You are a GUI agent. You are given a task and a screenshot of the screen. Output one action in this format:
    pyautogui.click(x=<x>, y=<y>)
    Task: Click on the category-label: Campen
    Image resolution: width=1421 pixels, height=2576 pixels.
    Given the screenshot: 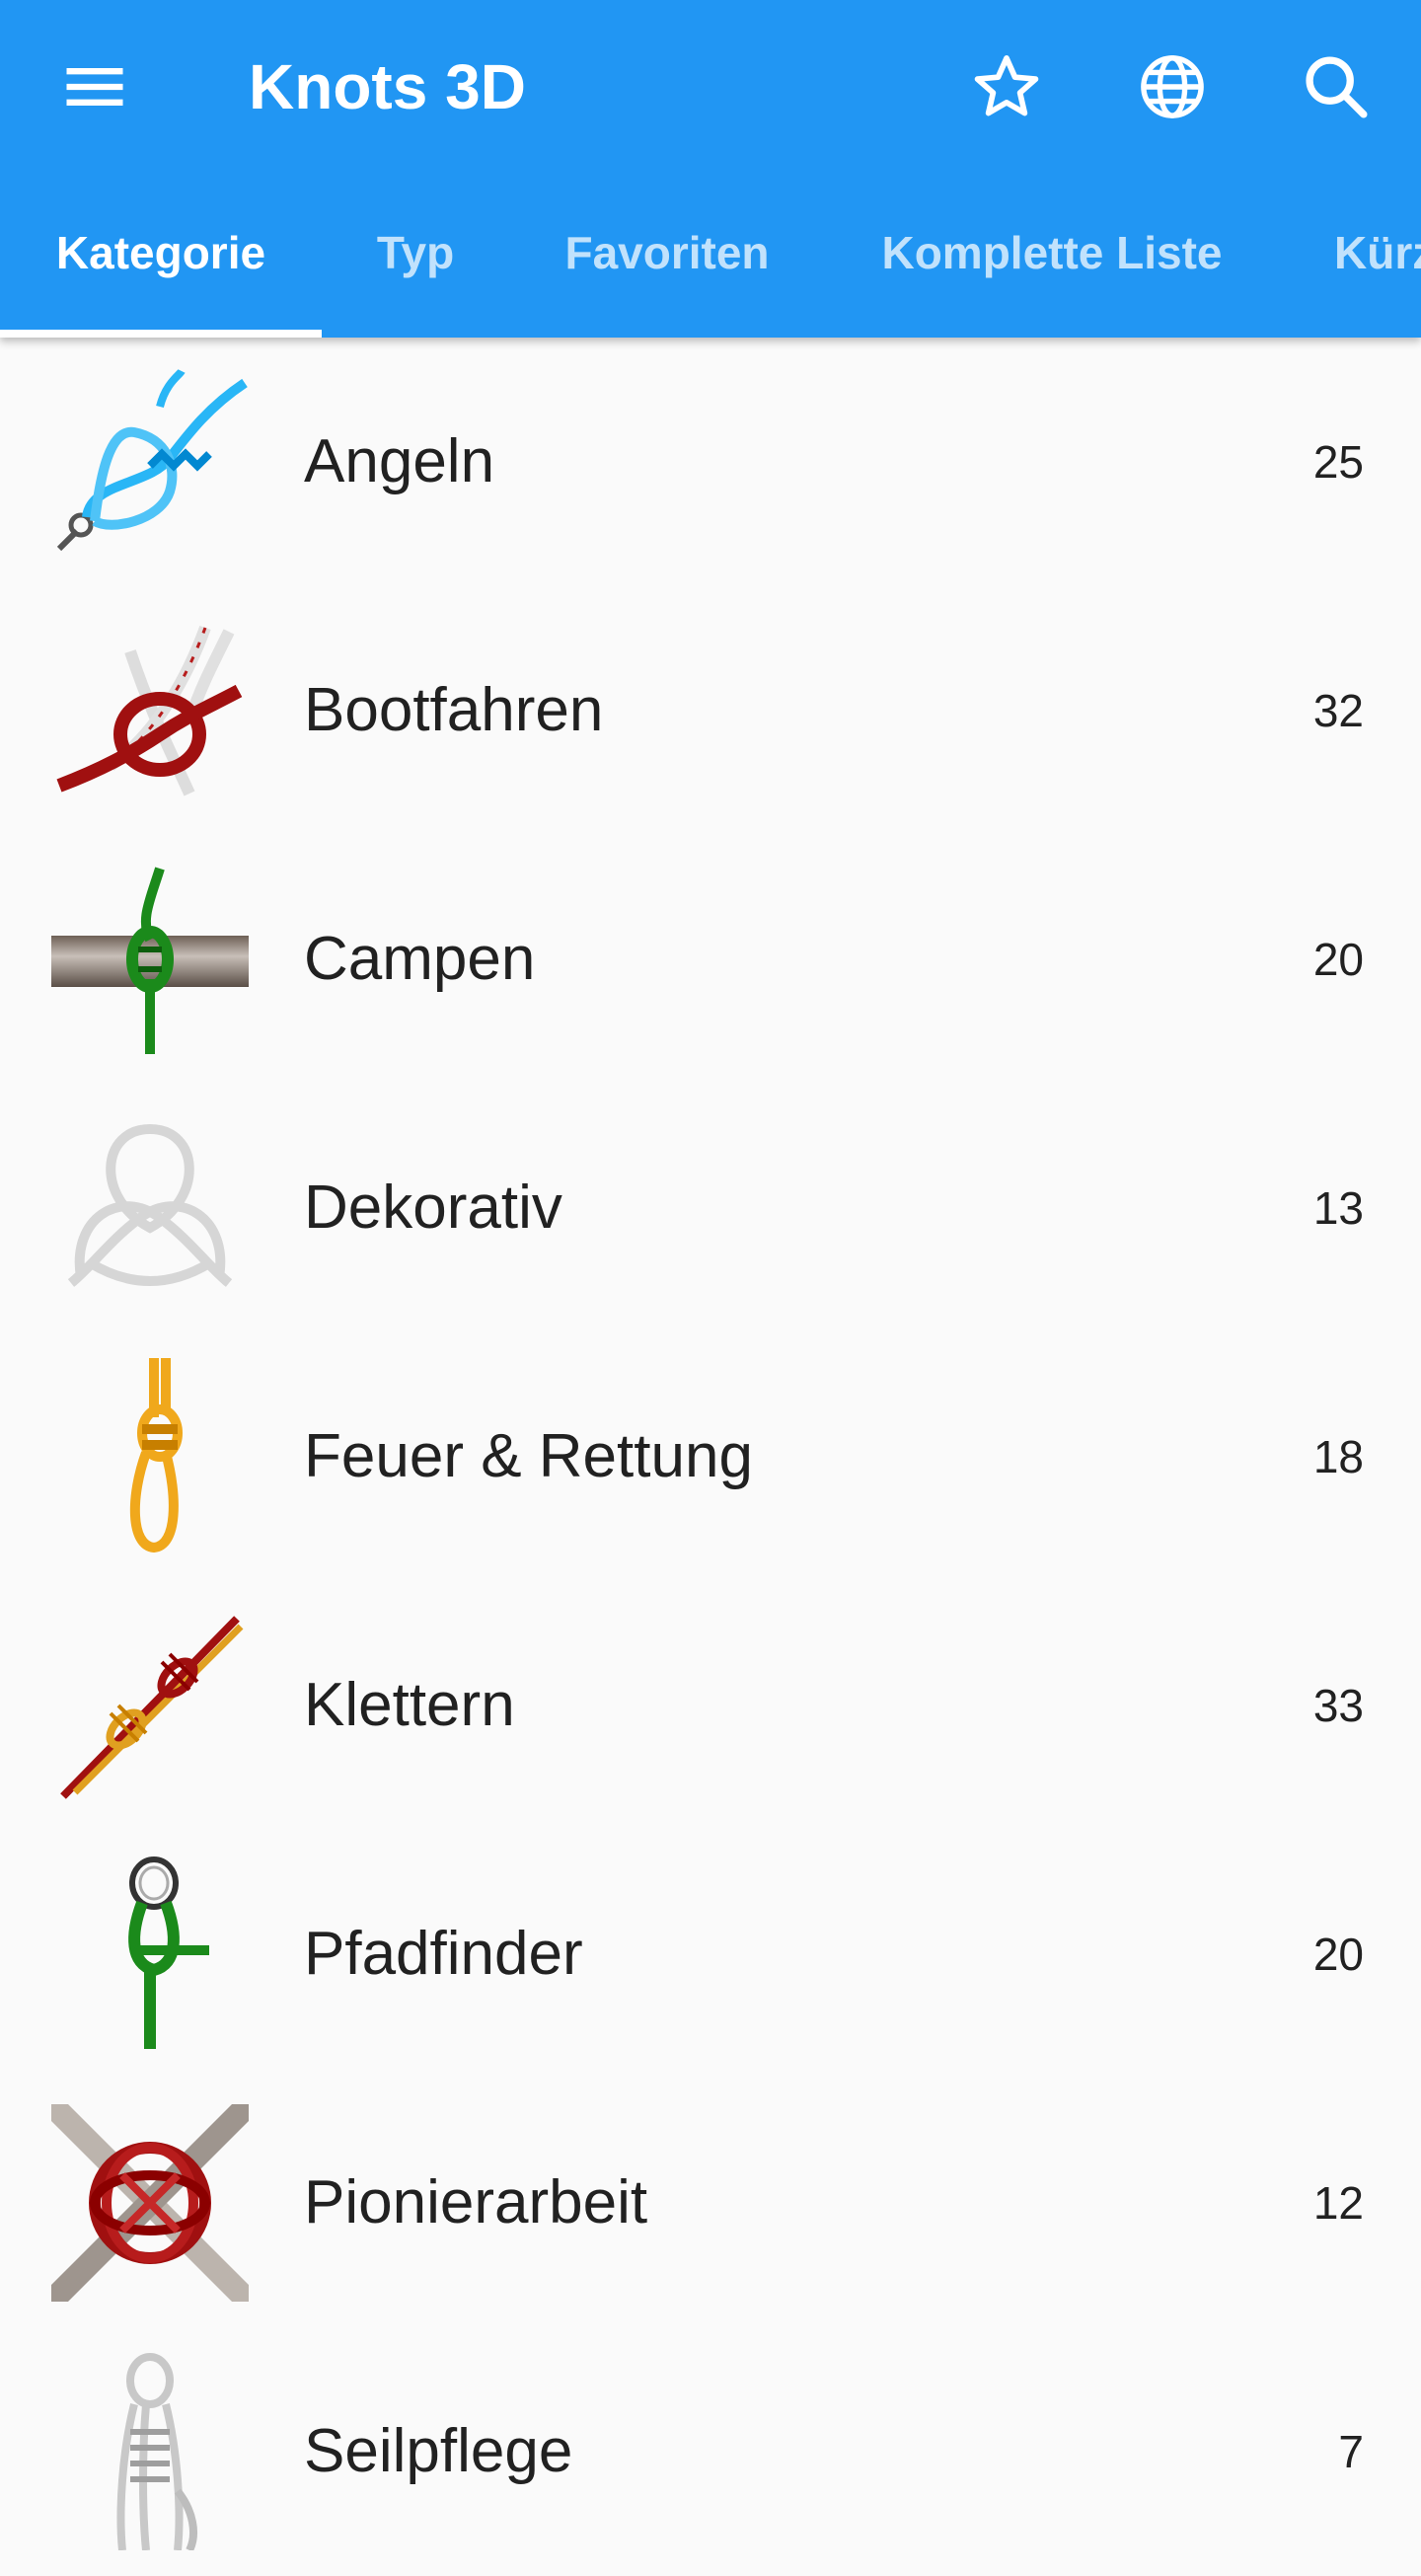 What is the action you would take?
    pyautogui.click(x=420, y=959)
    